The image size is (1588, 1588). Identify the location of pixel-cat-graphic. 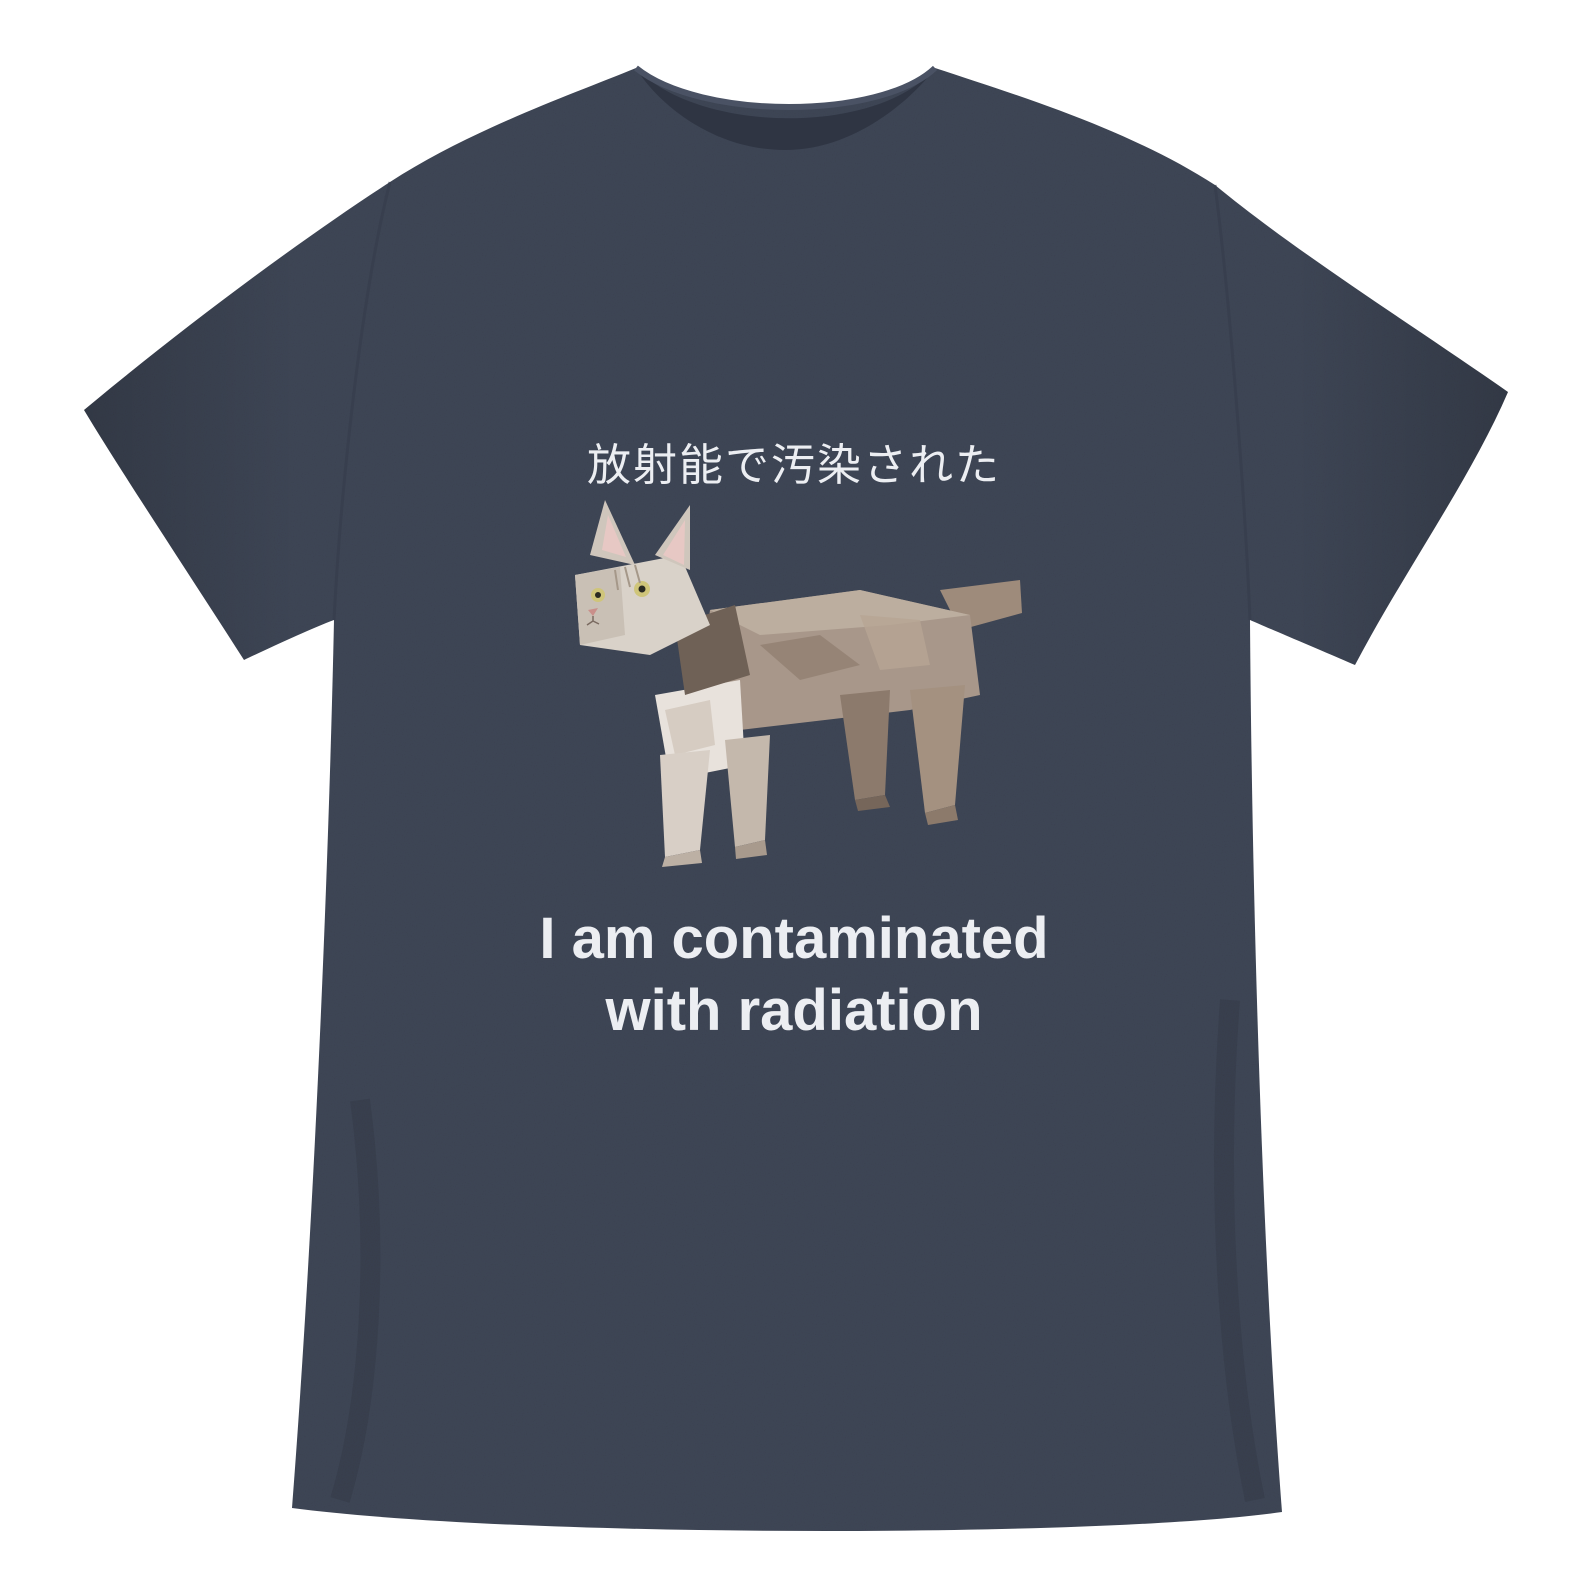
(798, 683).